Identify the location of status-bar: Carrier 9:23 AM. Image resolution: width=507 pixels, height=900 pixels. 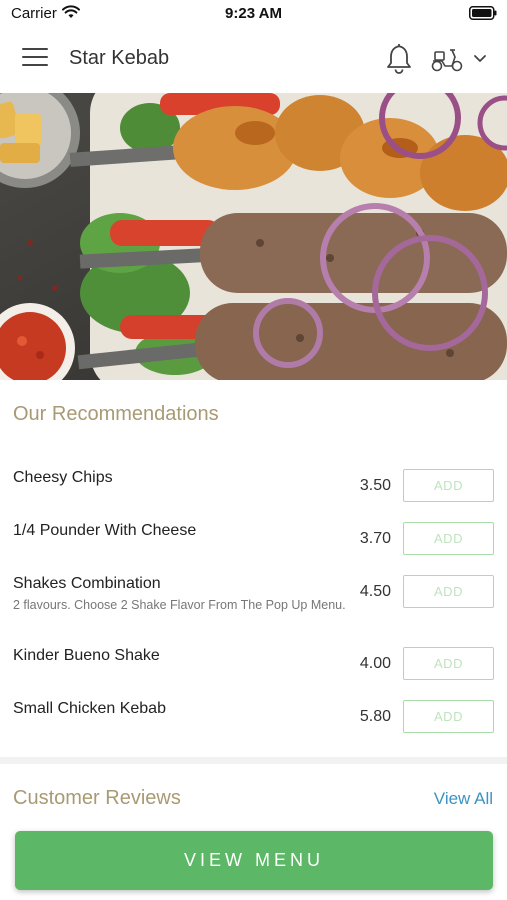
(253, 14).